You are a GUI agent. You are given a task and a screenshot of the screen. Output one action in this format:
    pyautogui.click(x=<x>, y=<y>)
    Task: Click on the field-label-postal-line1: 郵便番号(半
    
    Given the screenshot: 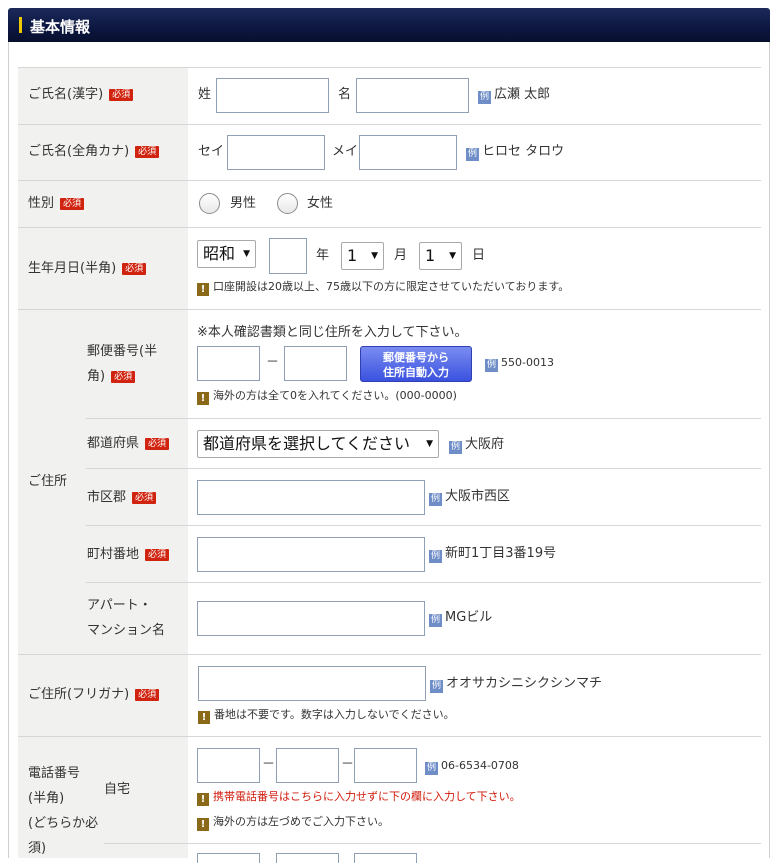 What is the action you would take?
    pyautogui.click(x=122, y=351)
    